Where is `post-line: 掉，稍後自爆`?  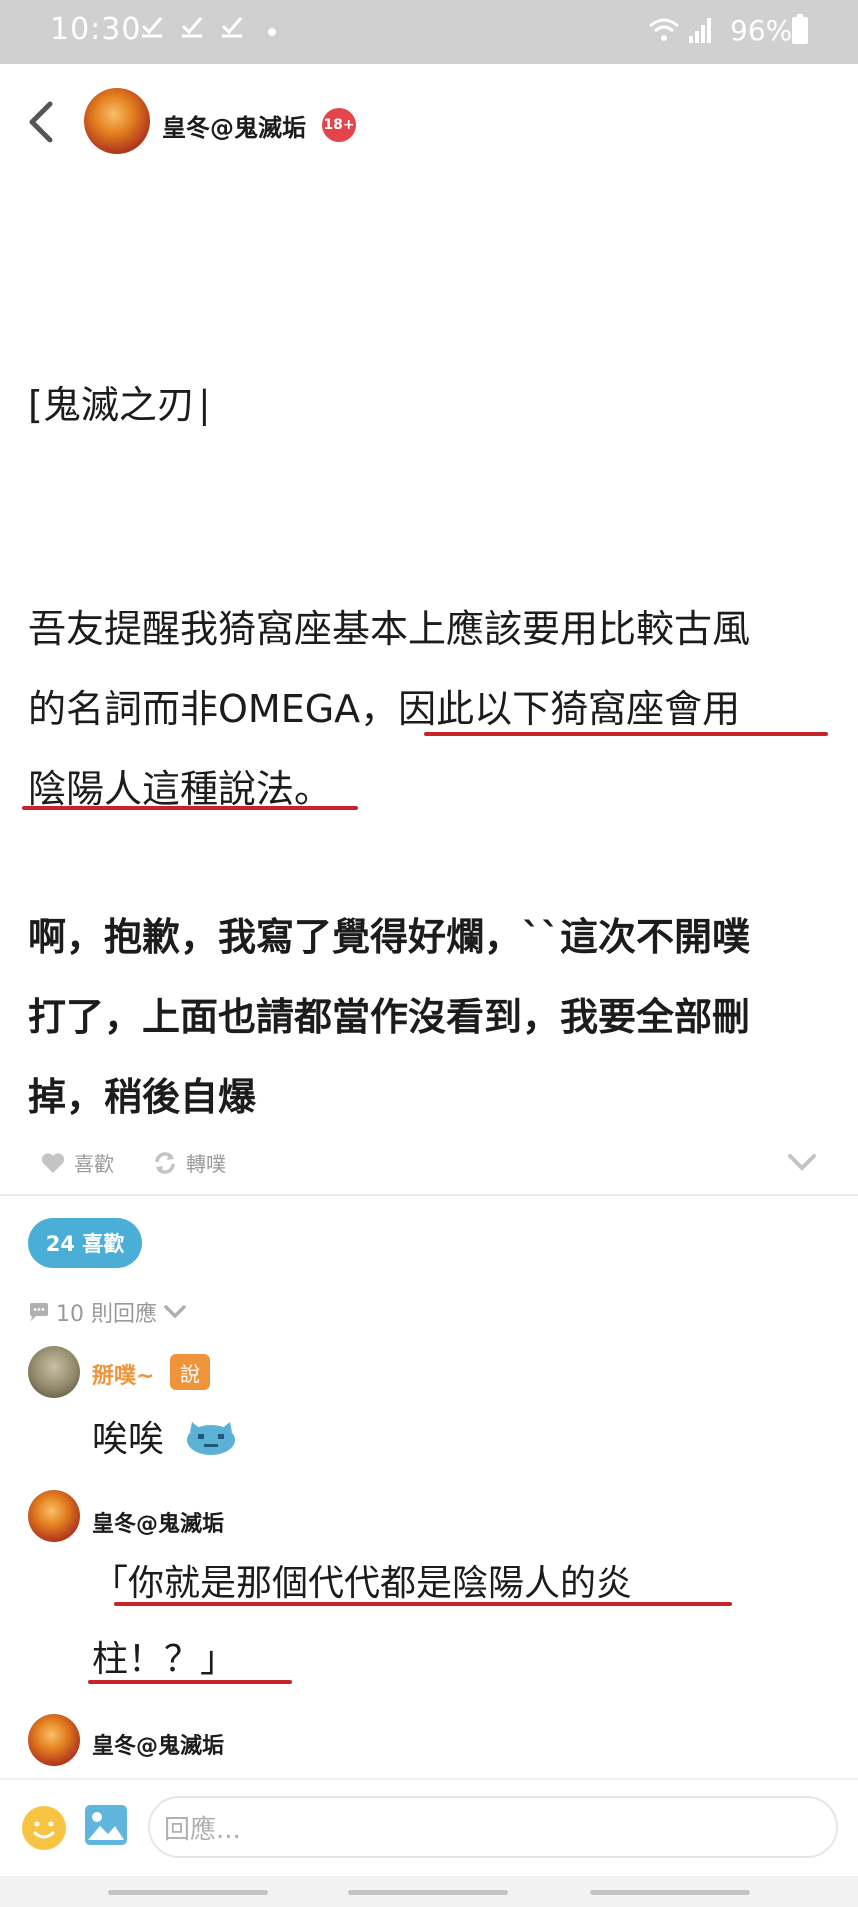
post-line: 掉，稍後自爆 is located at coordinates (142, 1097).